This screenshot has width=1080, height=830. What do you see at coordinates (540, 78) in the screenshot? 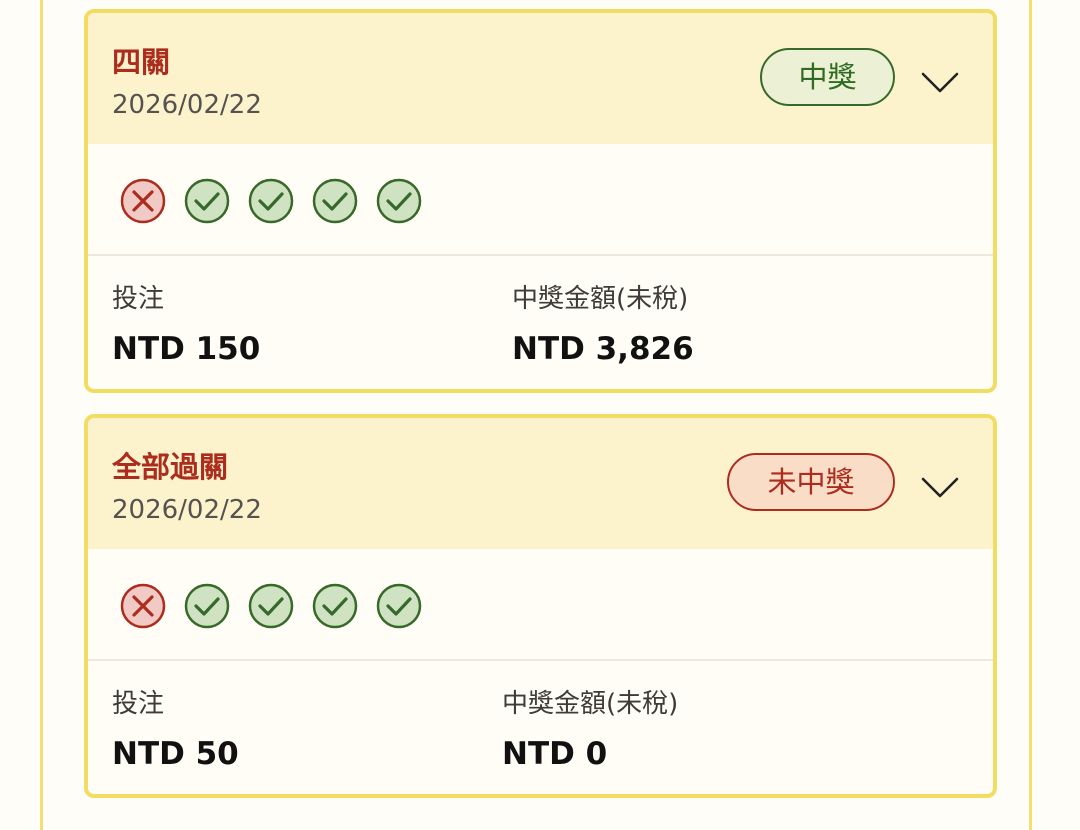
I see `bet-card-header: 四關 2026/02/22 中獎` at bounding box center [540, 78].